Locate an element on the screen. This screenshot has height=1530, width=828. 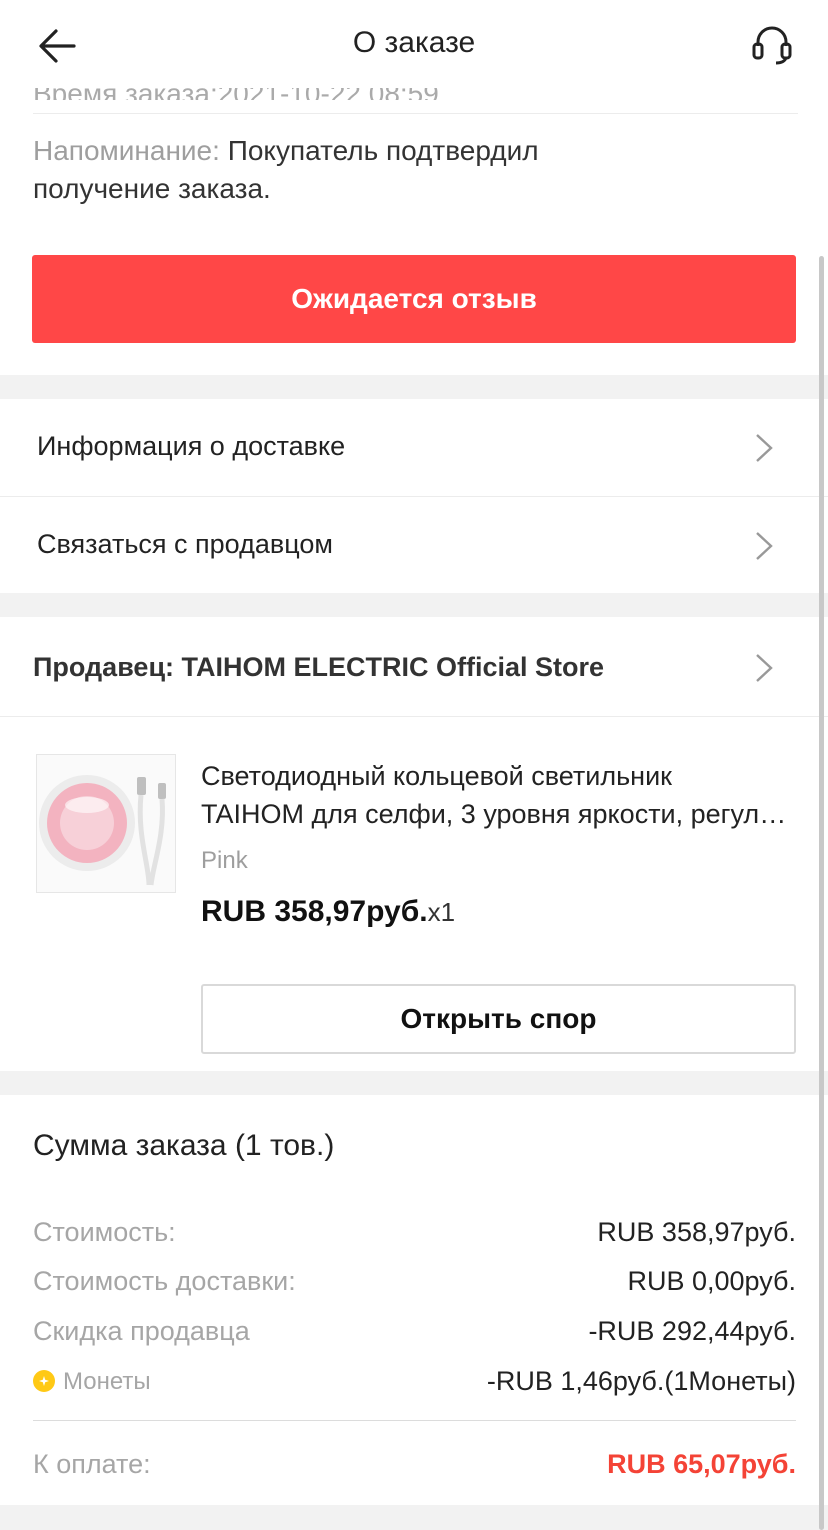
seller-row: Продавец: TAIHOM ELECTRIC Official Store is located at coordinates (414, 667).